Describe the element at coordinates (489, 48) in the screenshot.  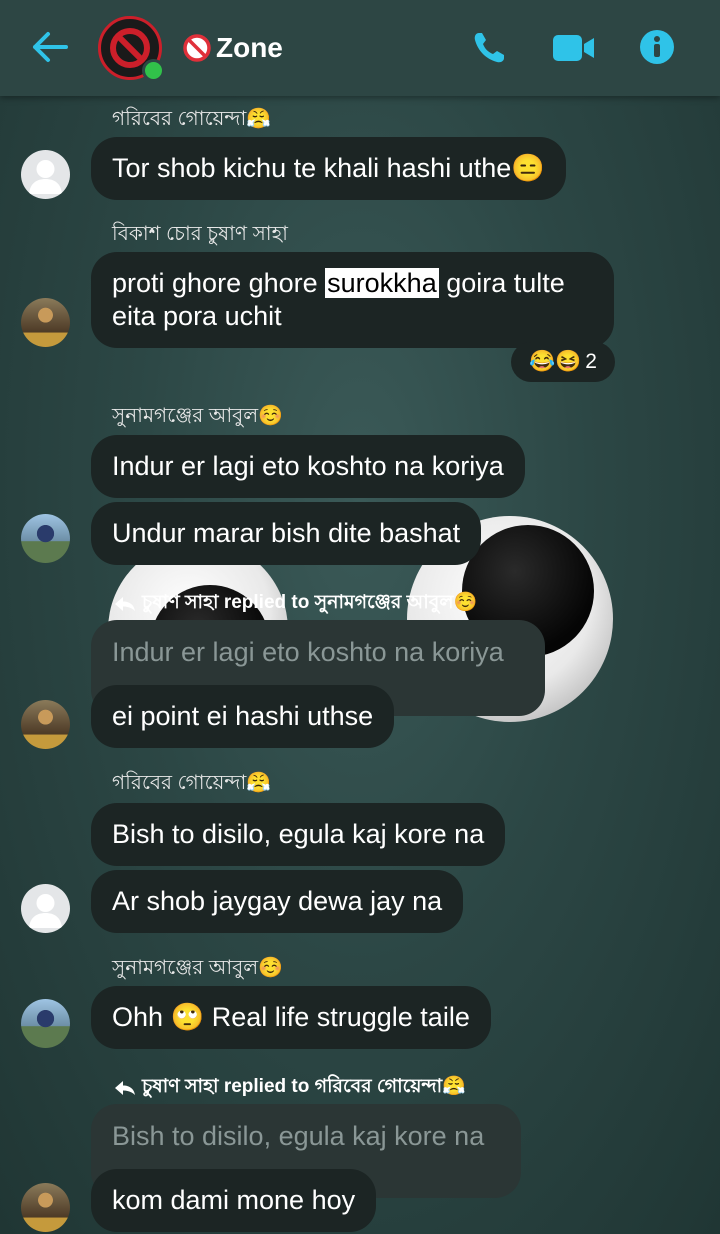
I see `phone-icon` at that location.